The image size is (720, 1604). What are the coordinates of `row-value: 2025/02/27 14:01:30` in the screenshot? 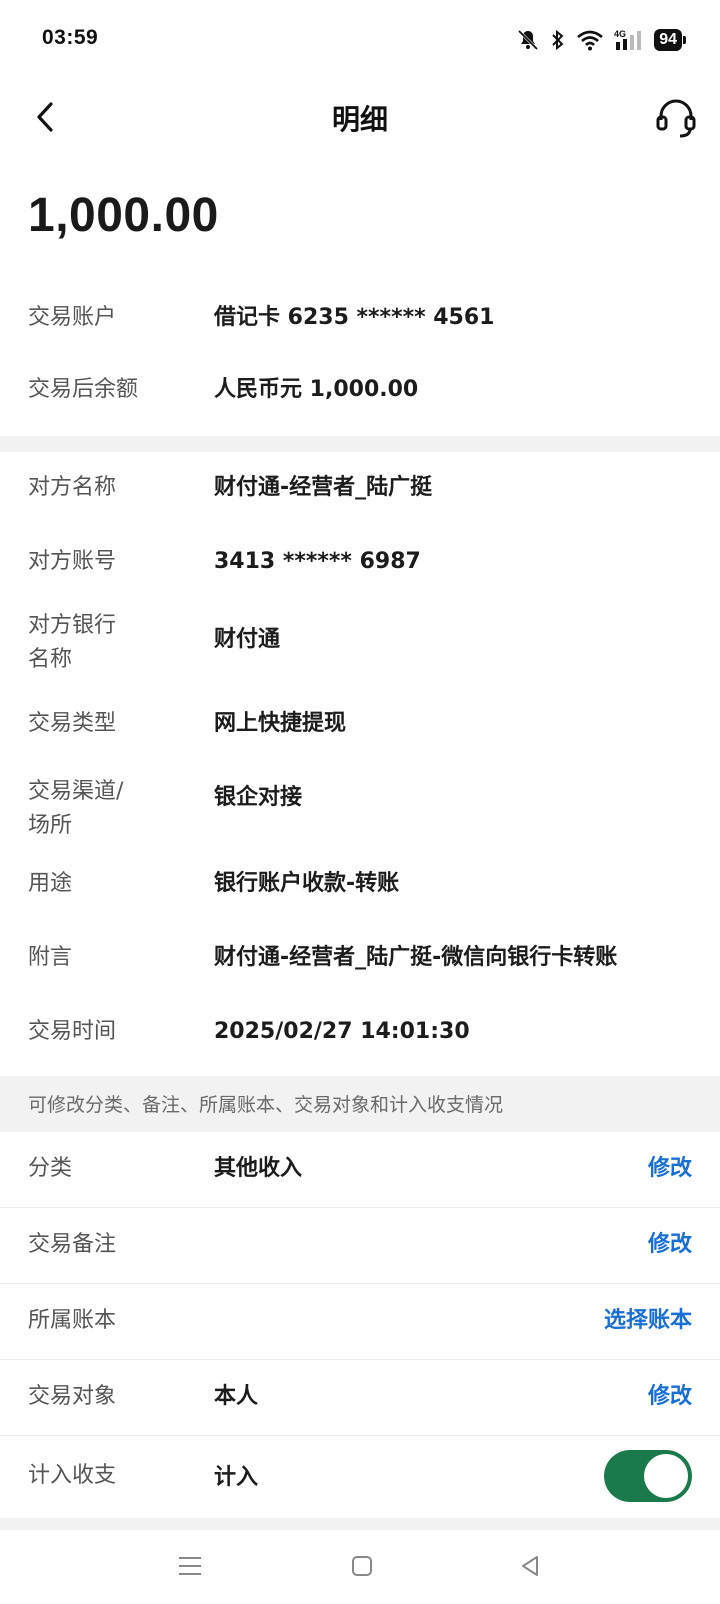 It's located at (342, 1031).